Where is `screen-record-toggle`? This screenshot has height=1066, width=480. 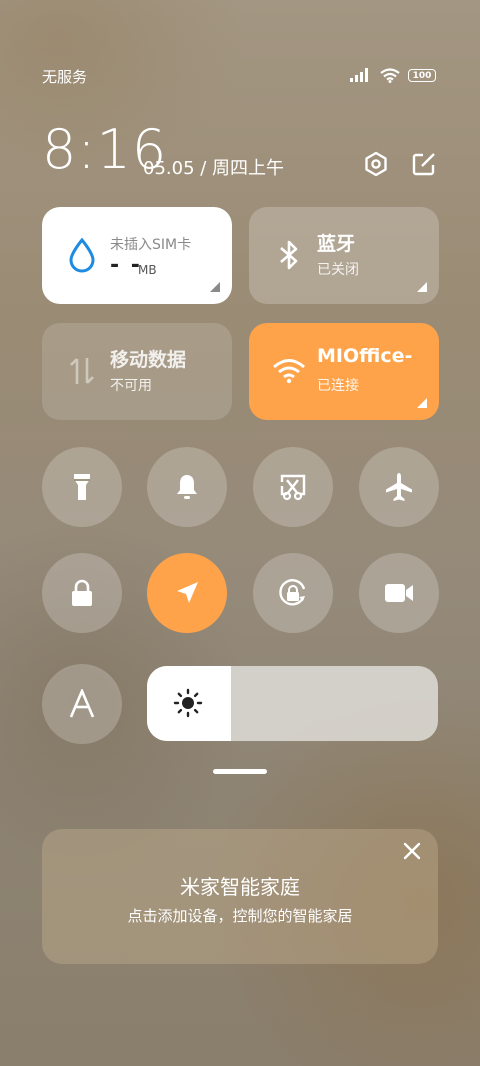 screen-record-toggle is located at coordinates (399, 593).